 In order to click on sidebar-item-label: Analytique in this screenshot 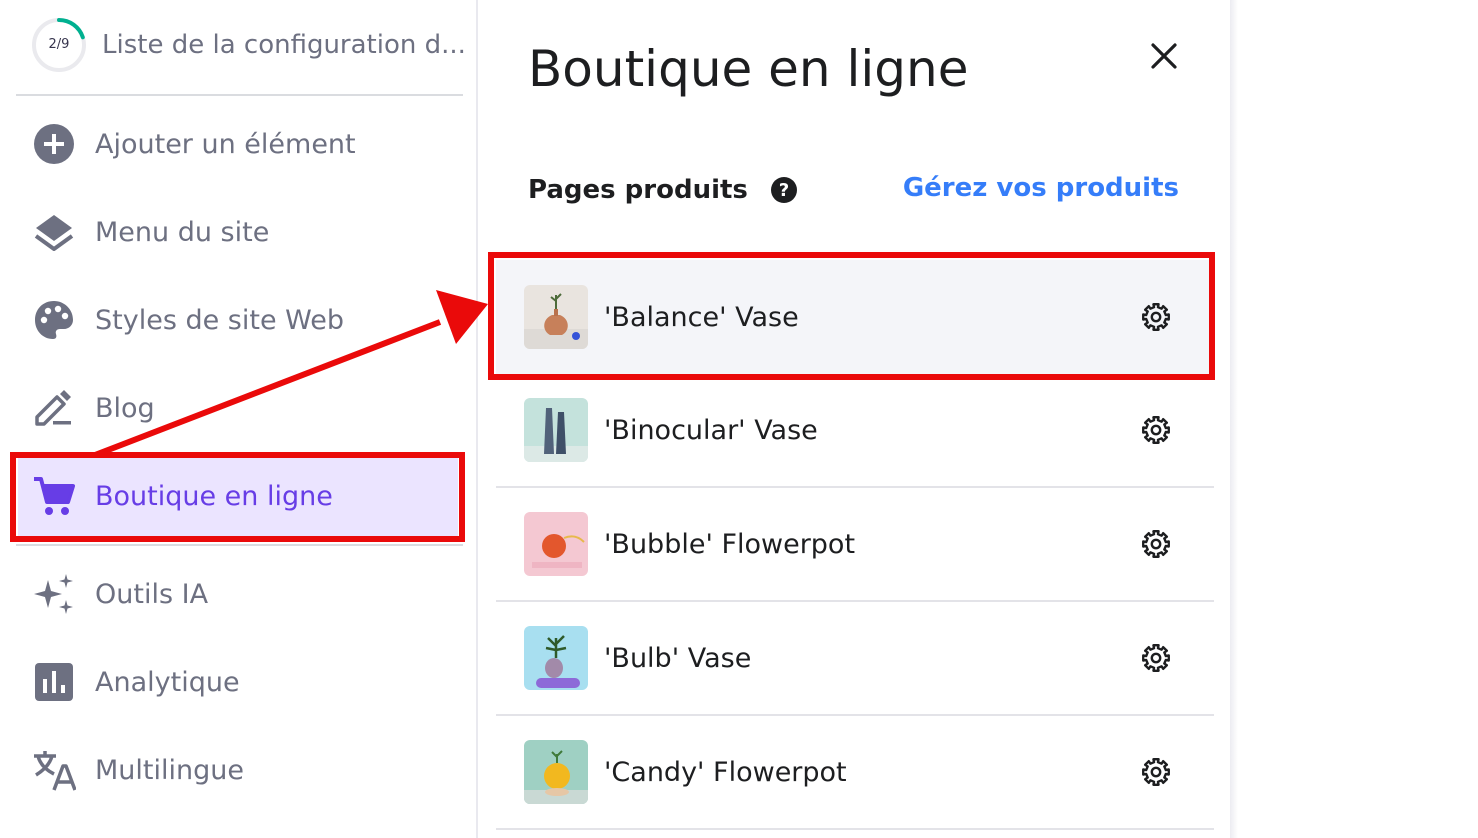, I will do `click(167, 682)`.